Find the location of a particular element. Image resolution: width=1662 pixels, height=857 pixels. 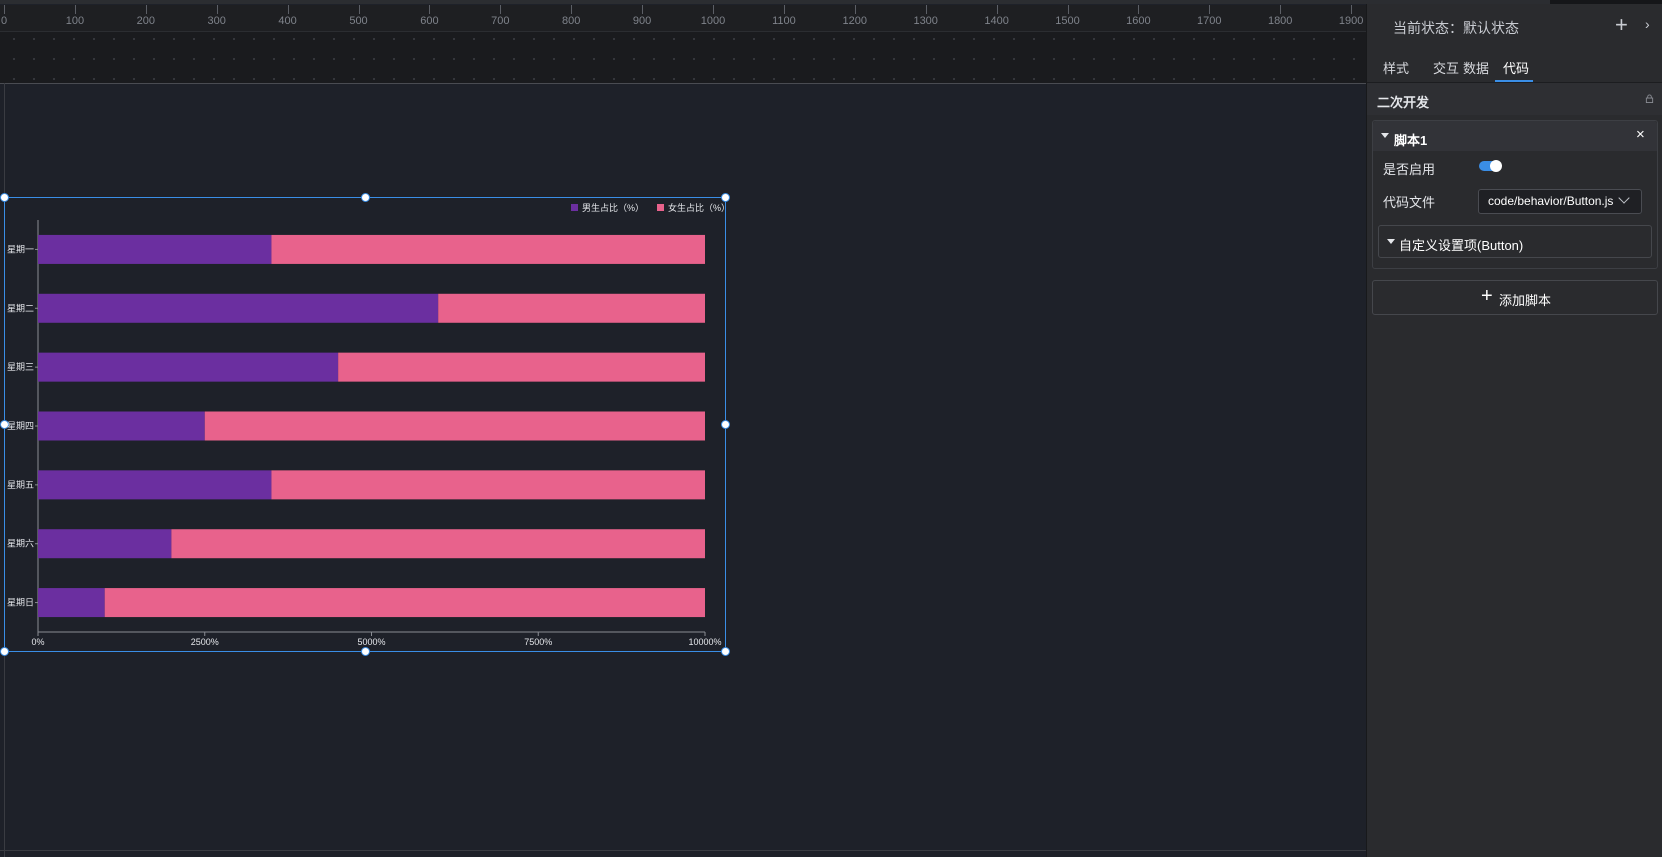

ruler-tick-label: 1200 is located at coordinates (855, 21).